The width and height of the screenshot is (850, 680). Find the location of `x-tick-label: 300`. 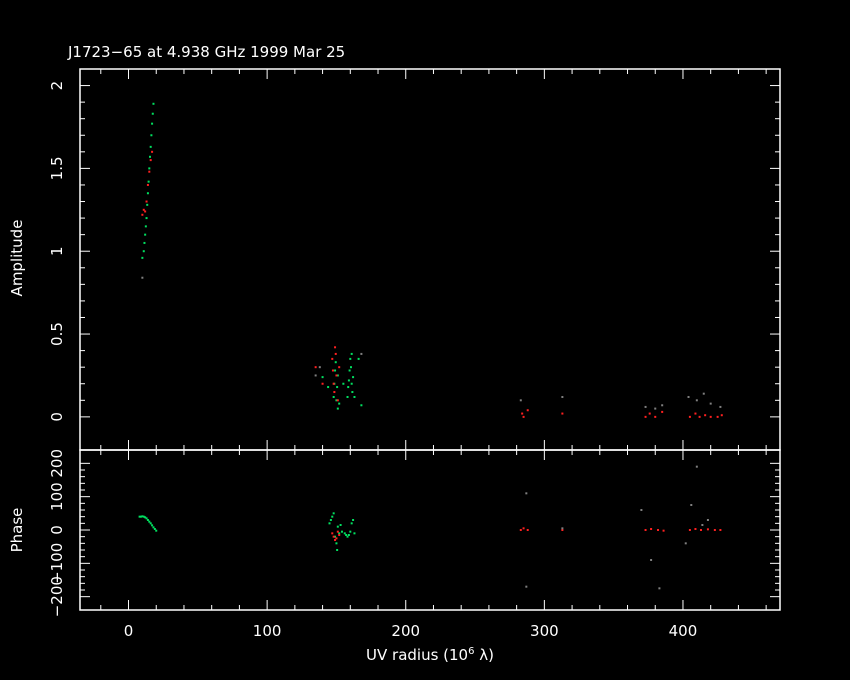

x-tick-label: 300 is located at coordinates (544, 631).